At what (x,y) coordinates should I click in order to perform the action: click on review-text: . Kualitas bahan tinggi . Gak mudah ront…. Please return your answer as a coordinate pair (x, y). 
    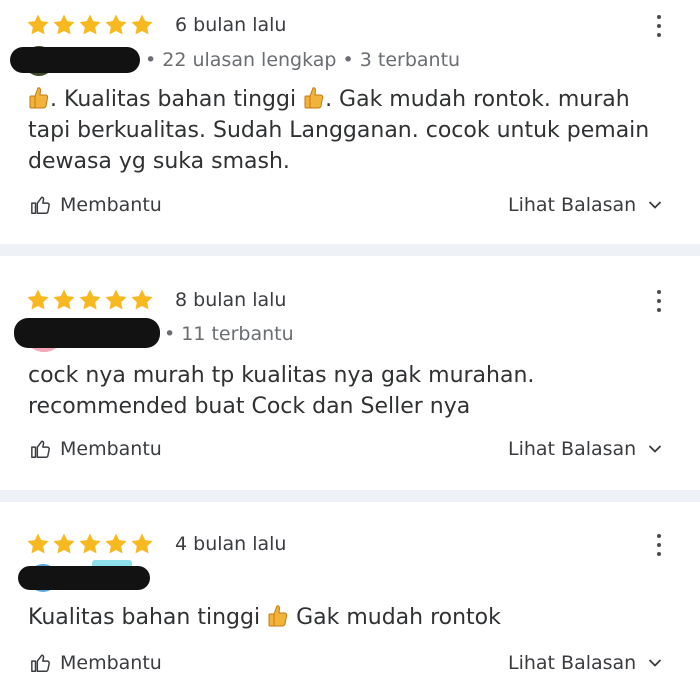
    Looking at the image, I should click on (353, 130).